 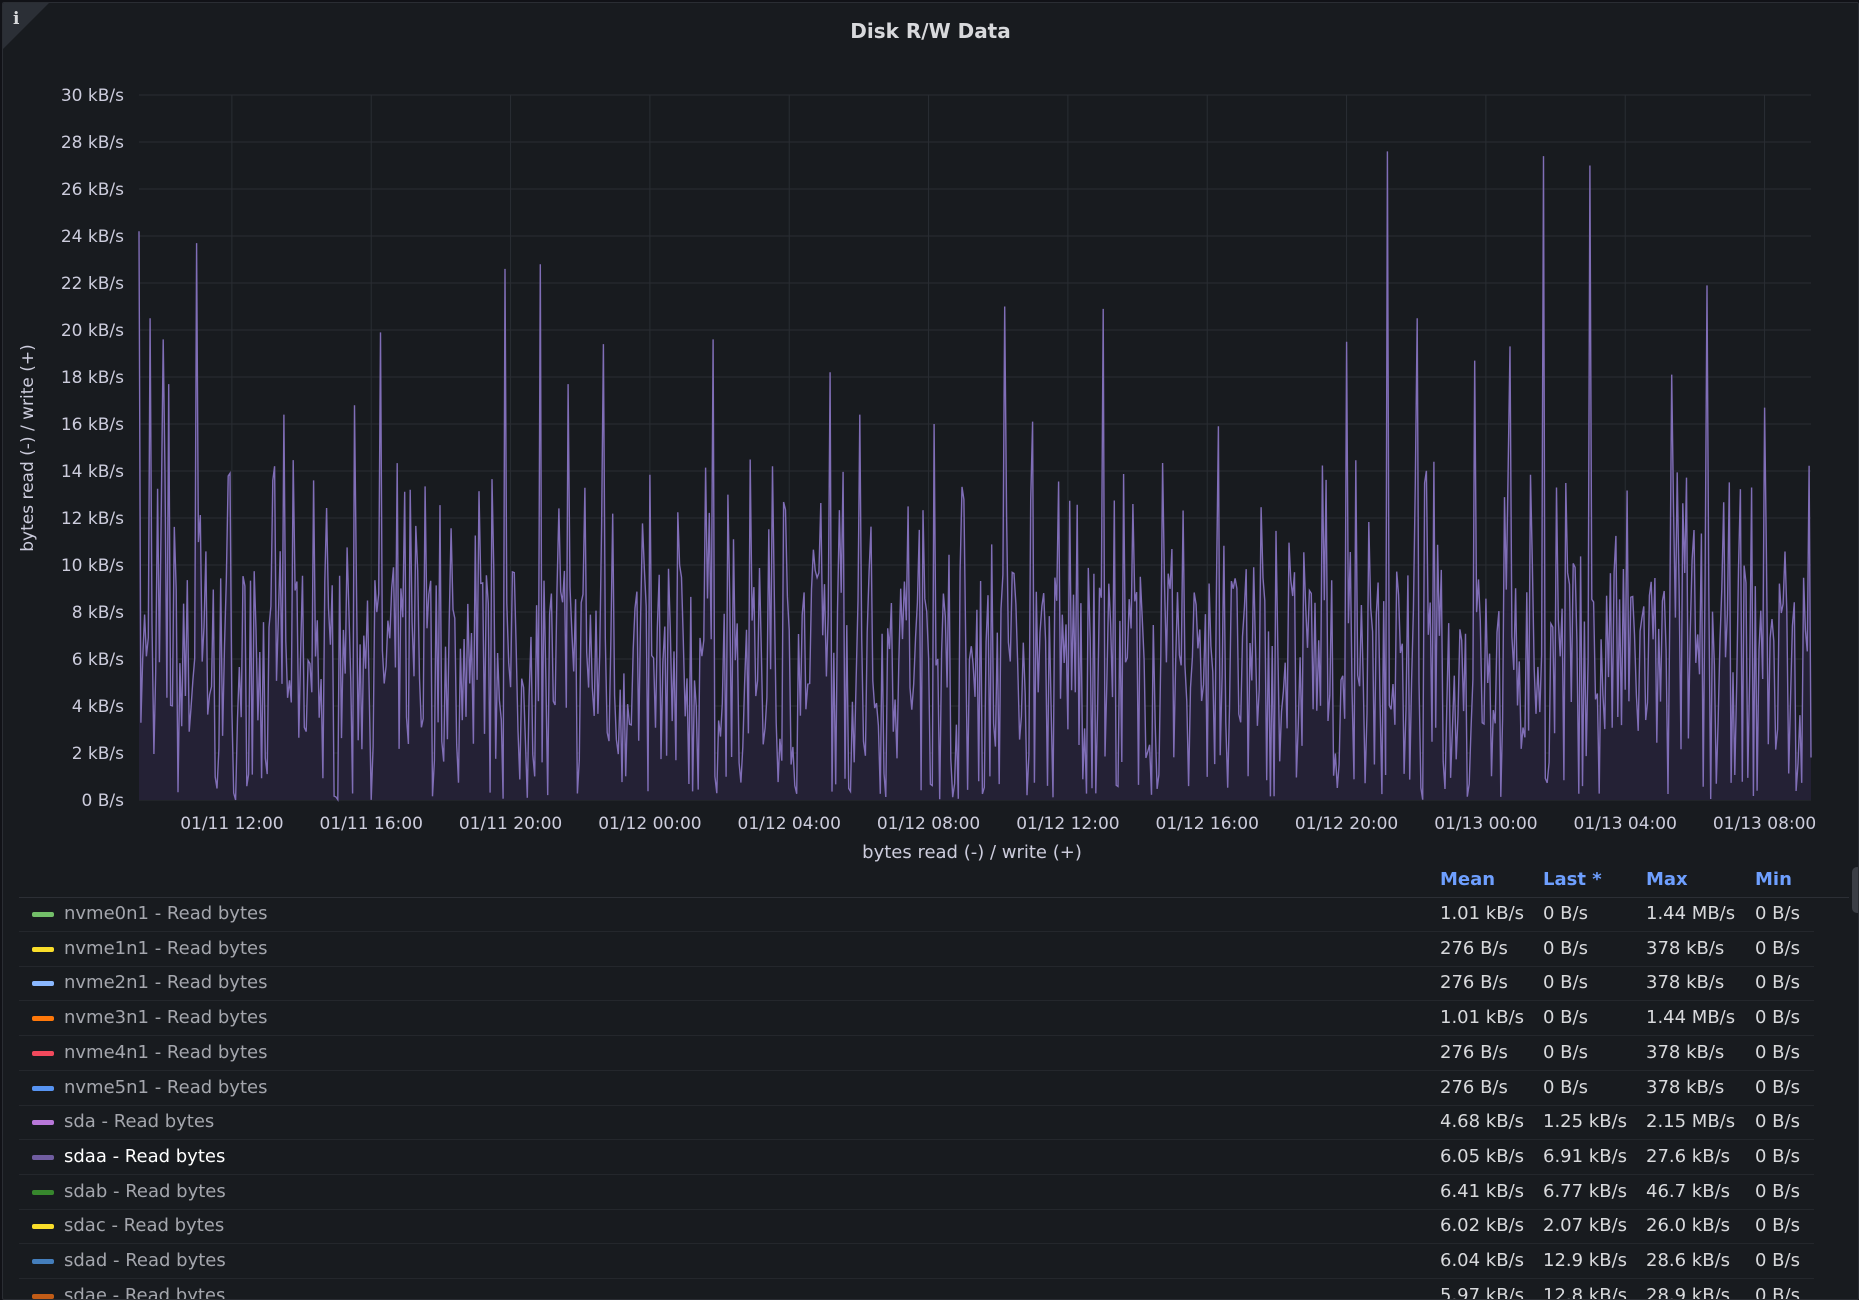 I want to click on y-axis-label: bytes read (-) / write (+), so click(x=28, y=448).